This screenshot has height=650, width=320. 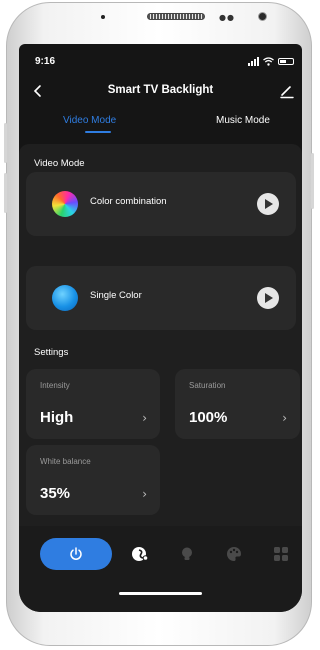 What do you see at coordinates (234, 554) in the screenshot?
I see `palette-icon` at bounding box center [234, 554].